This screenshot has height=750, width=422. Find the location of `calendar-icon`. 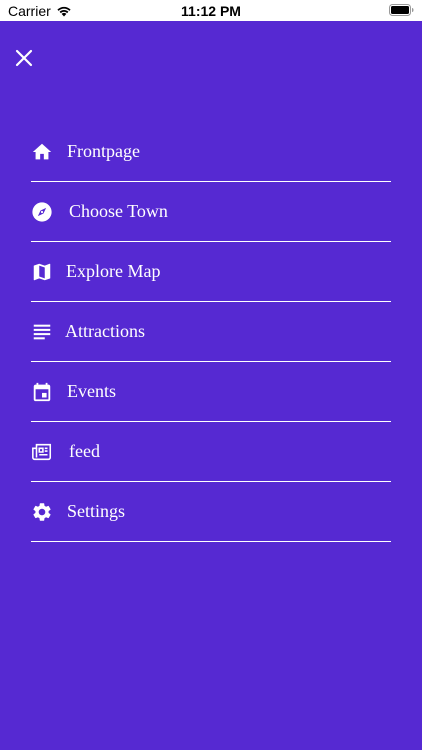

calendar-icon is located at coordinates (42, 392).